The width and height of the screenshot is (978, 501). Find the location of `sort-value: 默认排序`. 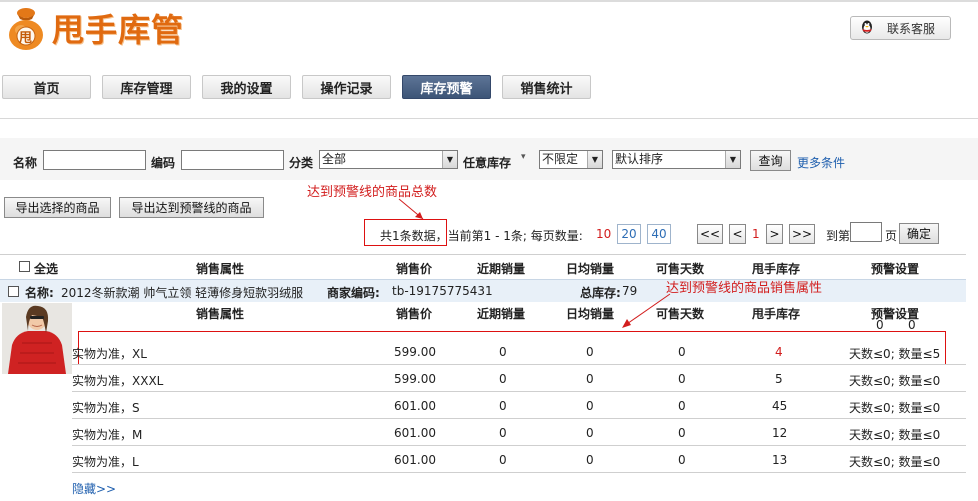

sort-value: 默认排序 is located at coordinates (639, 159).